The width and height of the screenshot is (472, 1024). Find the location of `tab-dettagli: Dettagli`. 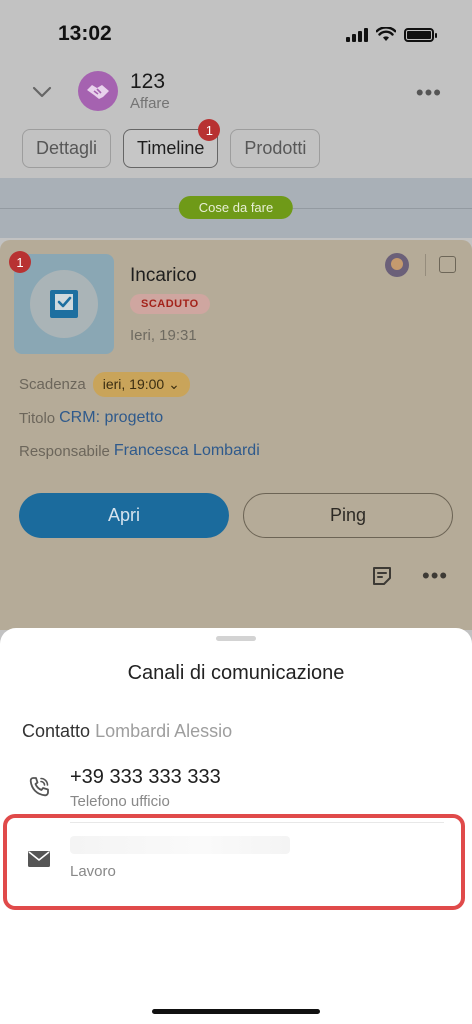

tab-dettagli: Dettagli is located at coordinates (67, 148).